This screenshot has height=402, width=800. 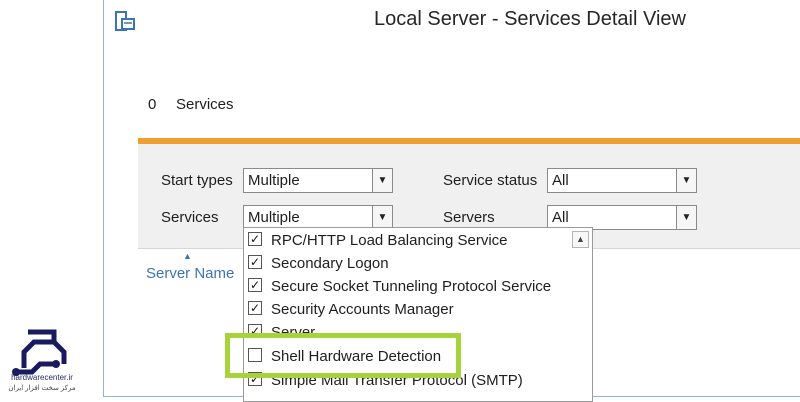 I want to click on service-option: ✓ Security Accounts Manager, so click(x=351, y=310).